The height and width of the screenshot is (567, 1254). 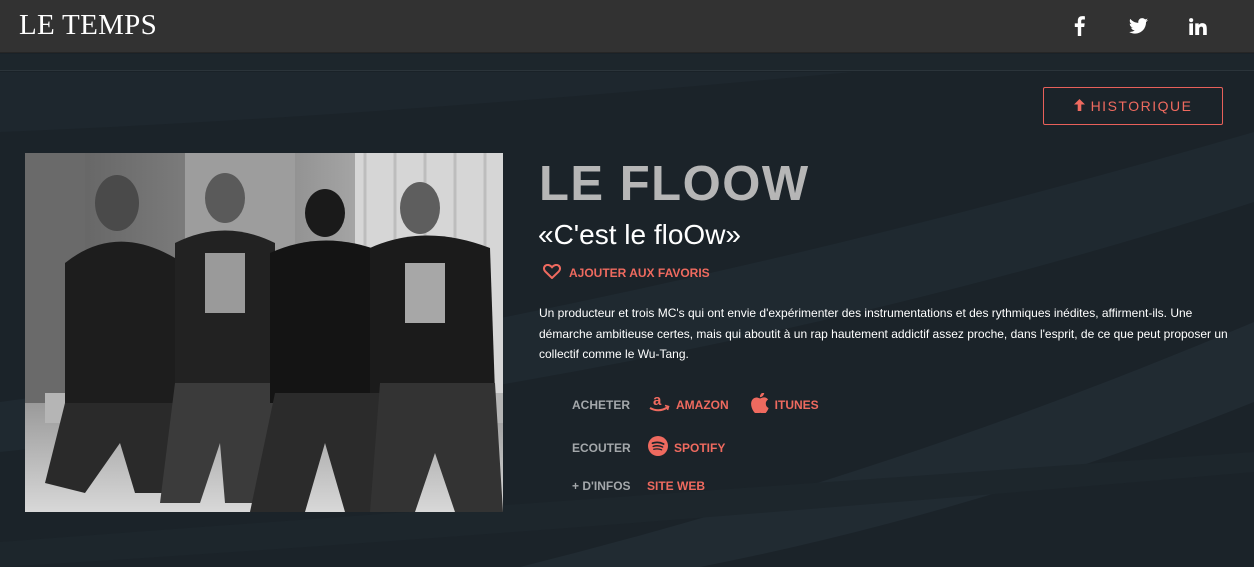 I want to click on buy-label: ACHETER, so click(x=601, y=404).